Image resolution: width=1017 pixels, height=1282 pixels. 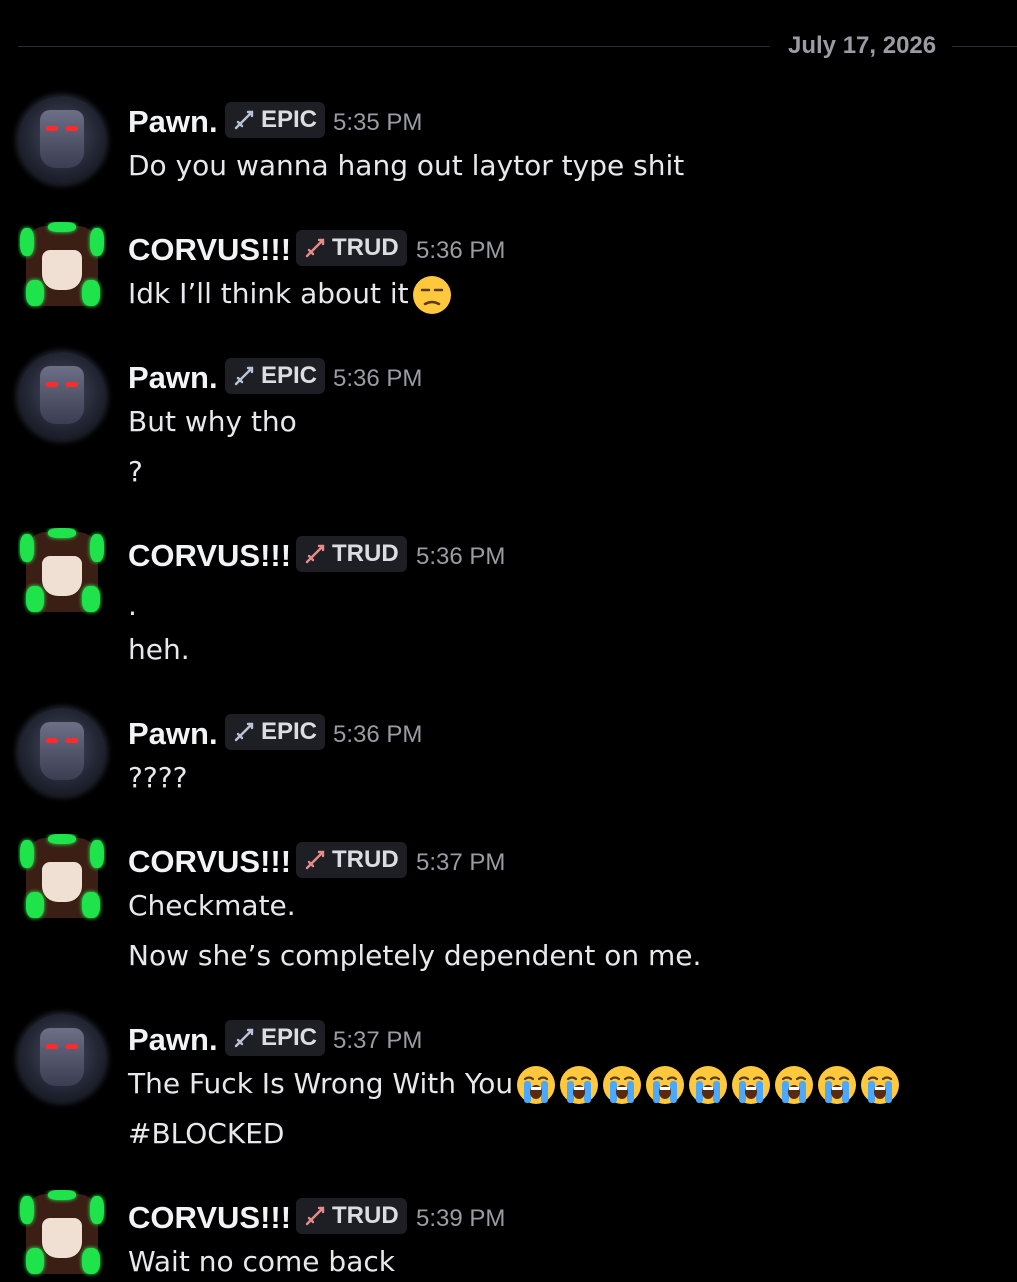 What do you see at coordinates (268, 293) in the screenshot?
I see `message-text-line: Idk I’ll think about it` at bounding box center [268, 293].